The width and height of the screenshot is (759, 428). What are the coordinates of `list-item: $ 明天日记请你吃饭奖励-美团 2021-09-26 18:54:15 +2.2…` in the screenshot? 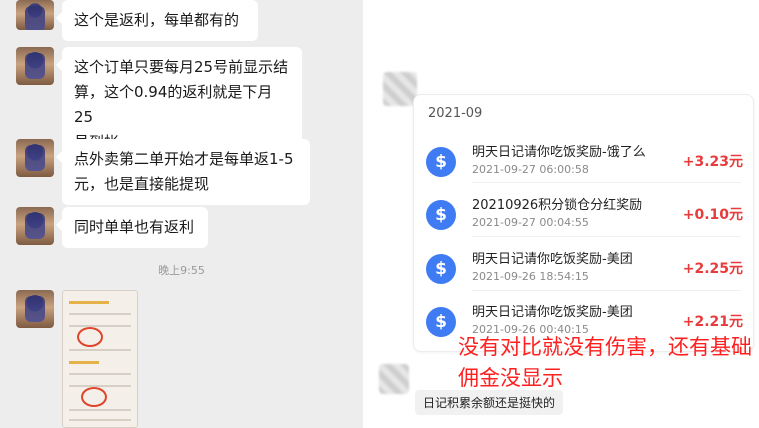 It's located at (584, 274).